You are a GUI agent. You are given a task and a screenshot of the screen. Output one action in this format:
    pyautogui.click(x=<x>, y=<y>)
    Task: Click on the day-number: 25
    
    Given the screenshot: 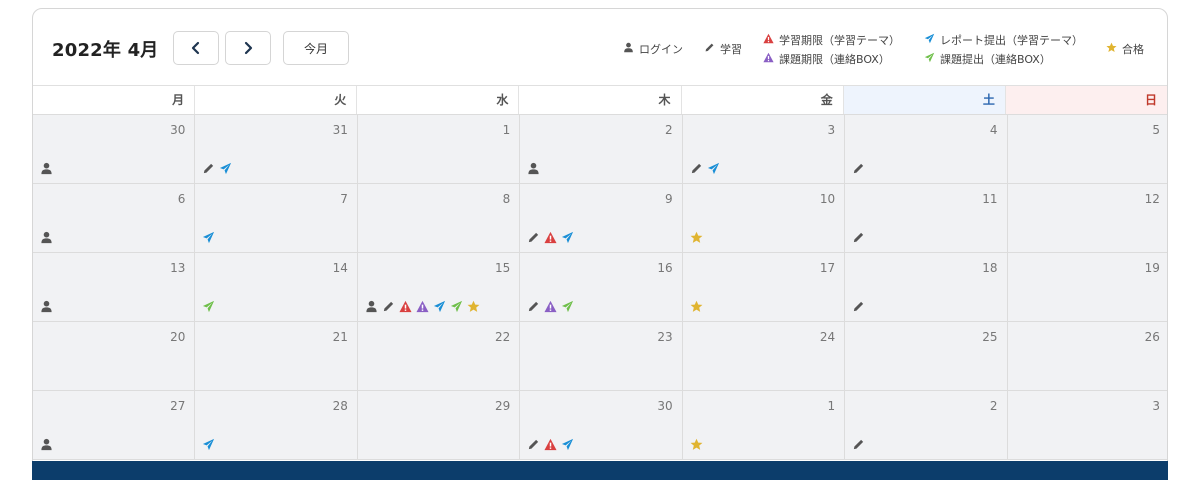 What is the action you would take?
    pyautogui.click(x=990, y=337)
    